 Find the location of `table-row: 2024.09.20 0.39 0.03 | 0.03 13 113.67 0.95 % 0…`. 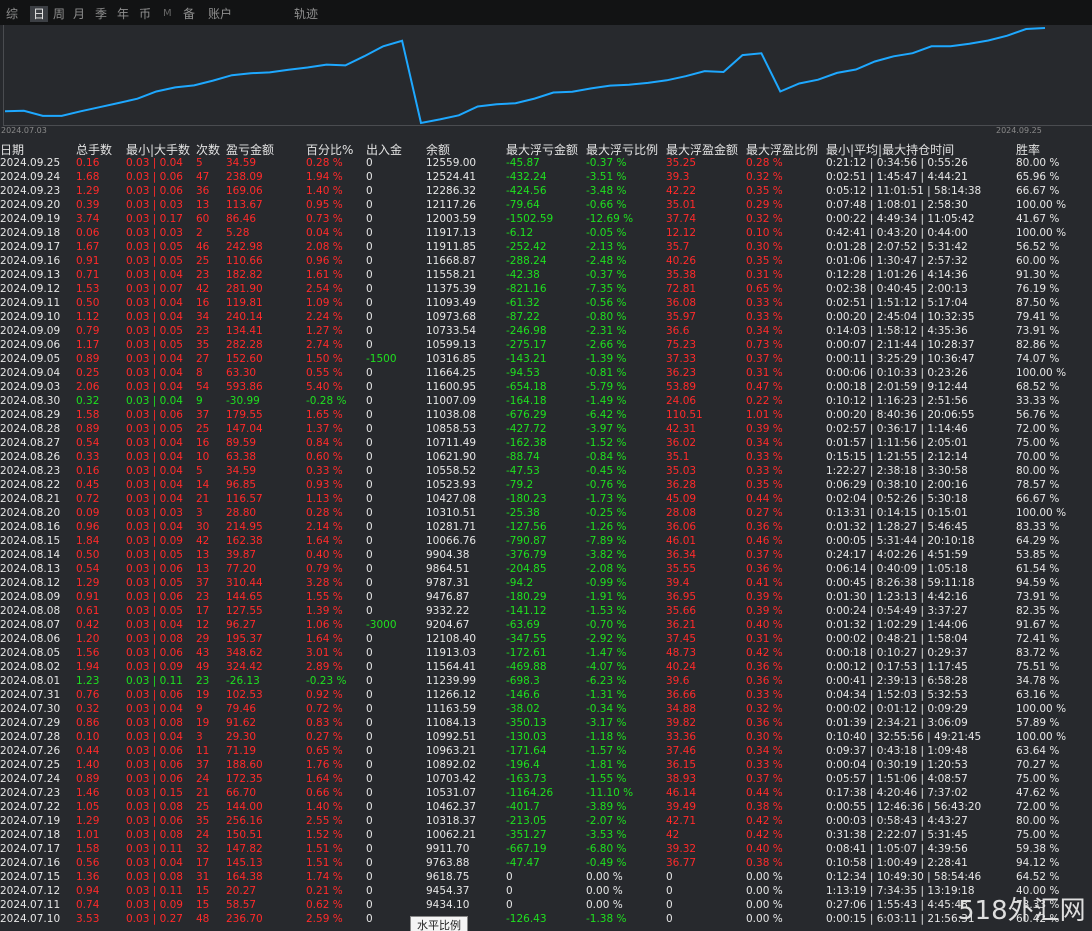

table-row: 2024.09.20 0.39 0.03 | 0.03 13 113.67 0.95 % 0… is located at coordinates (546, 205).